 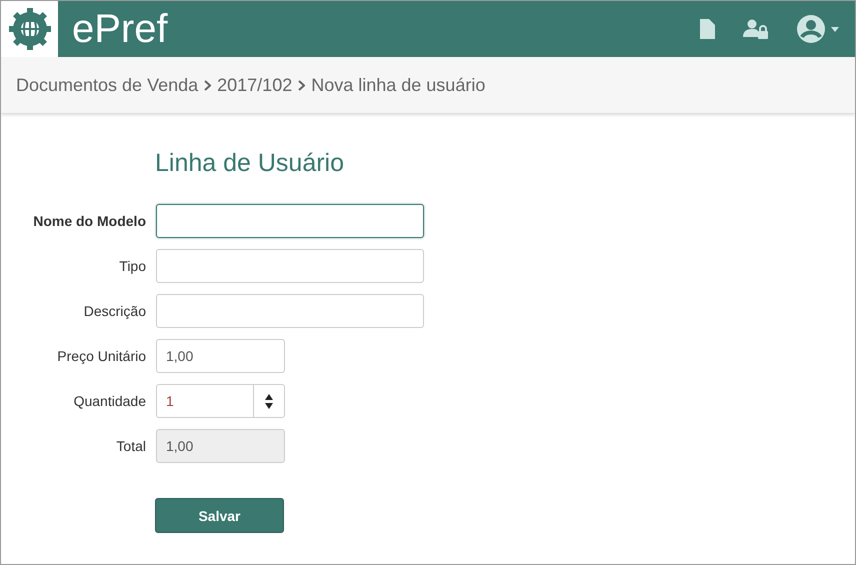 What do you see at coordinates (30, 29) in the screenshot?
I see `globe-gear-icon` at bounding box center [30, 29].